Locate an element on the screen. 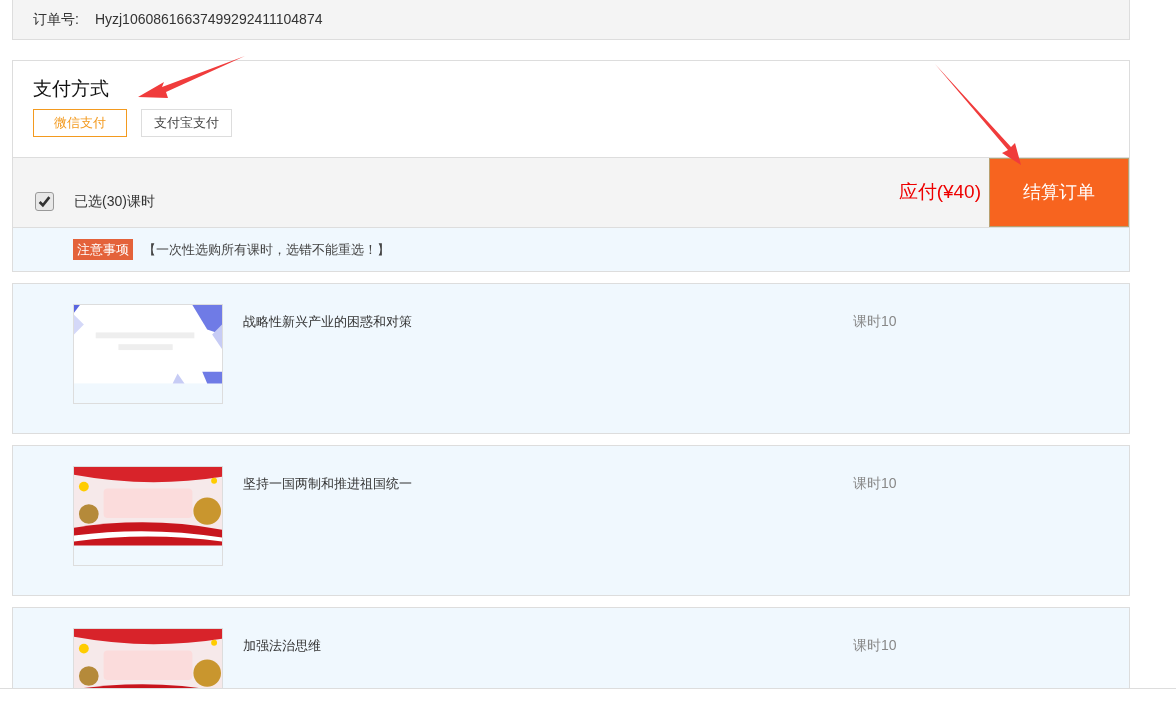 Image resolution: width=1176 pixels, height=705 pixels. select-all-checkbox is located at coordinates (44, 201).